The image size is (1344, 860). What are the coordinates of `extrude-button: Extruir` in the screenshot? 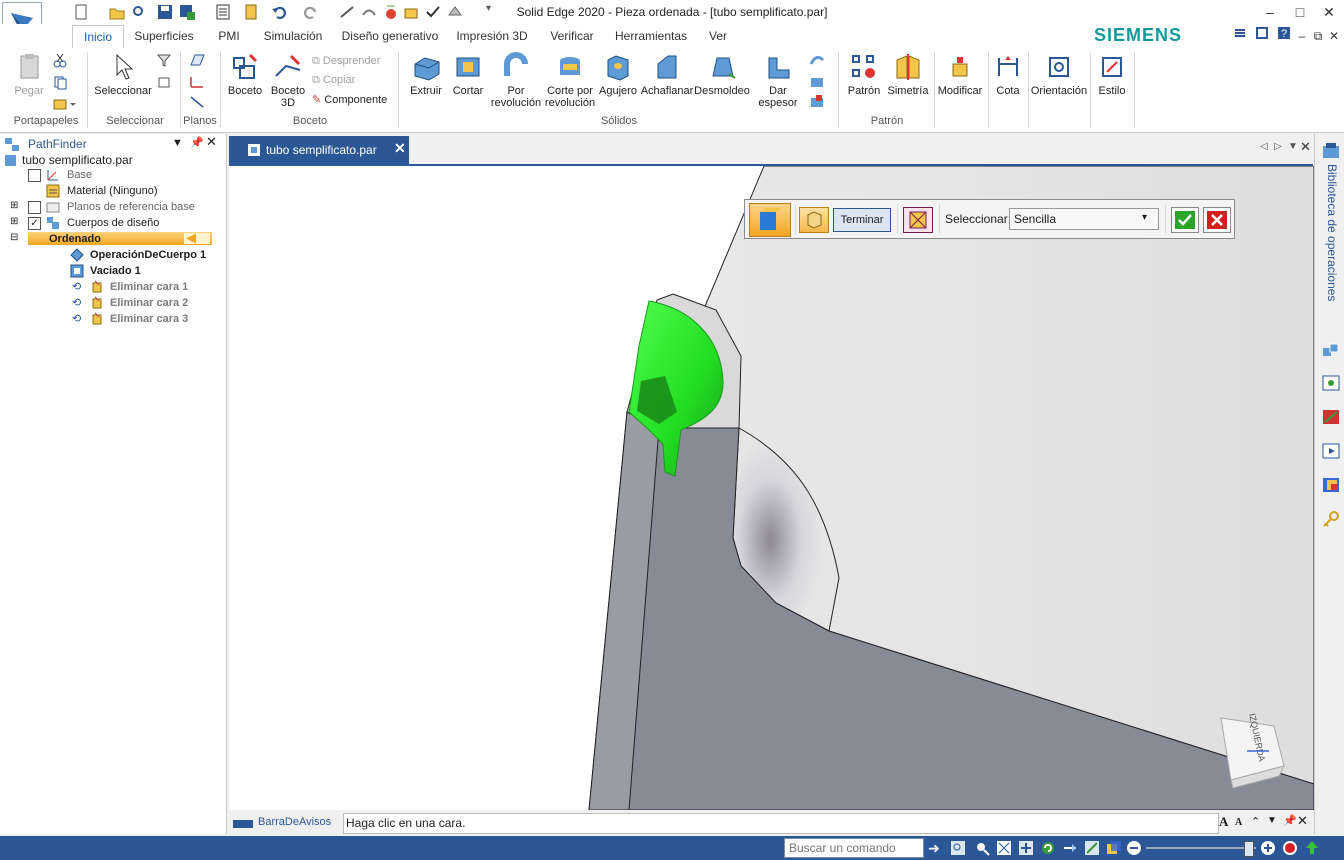 It's located at (426, 74).